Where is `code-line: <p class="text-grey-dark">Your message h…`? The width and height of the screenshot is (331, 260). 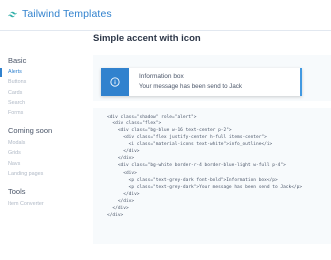
code-line: <p class="text-grey-dark">Your message h… is located at coordinates (205, 187).